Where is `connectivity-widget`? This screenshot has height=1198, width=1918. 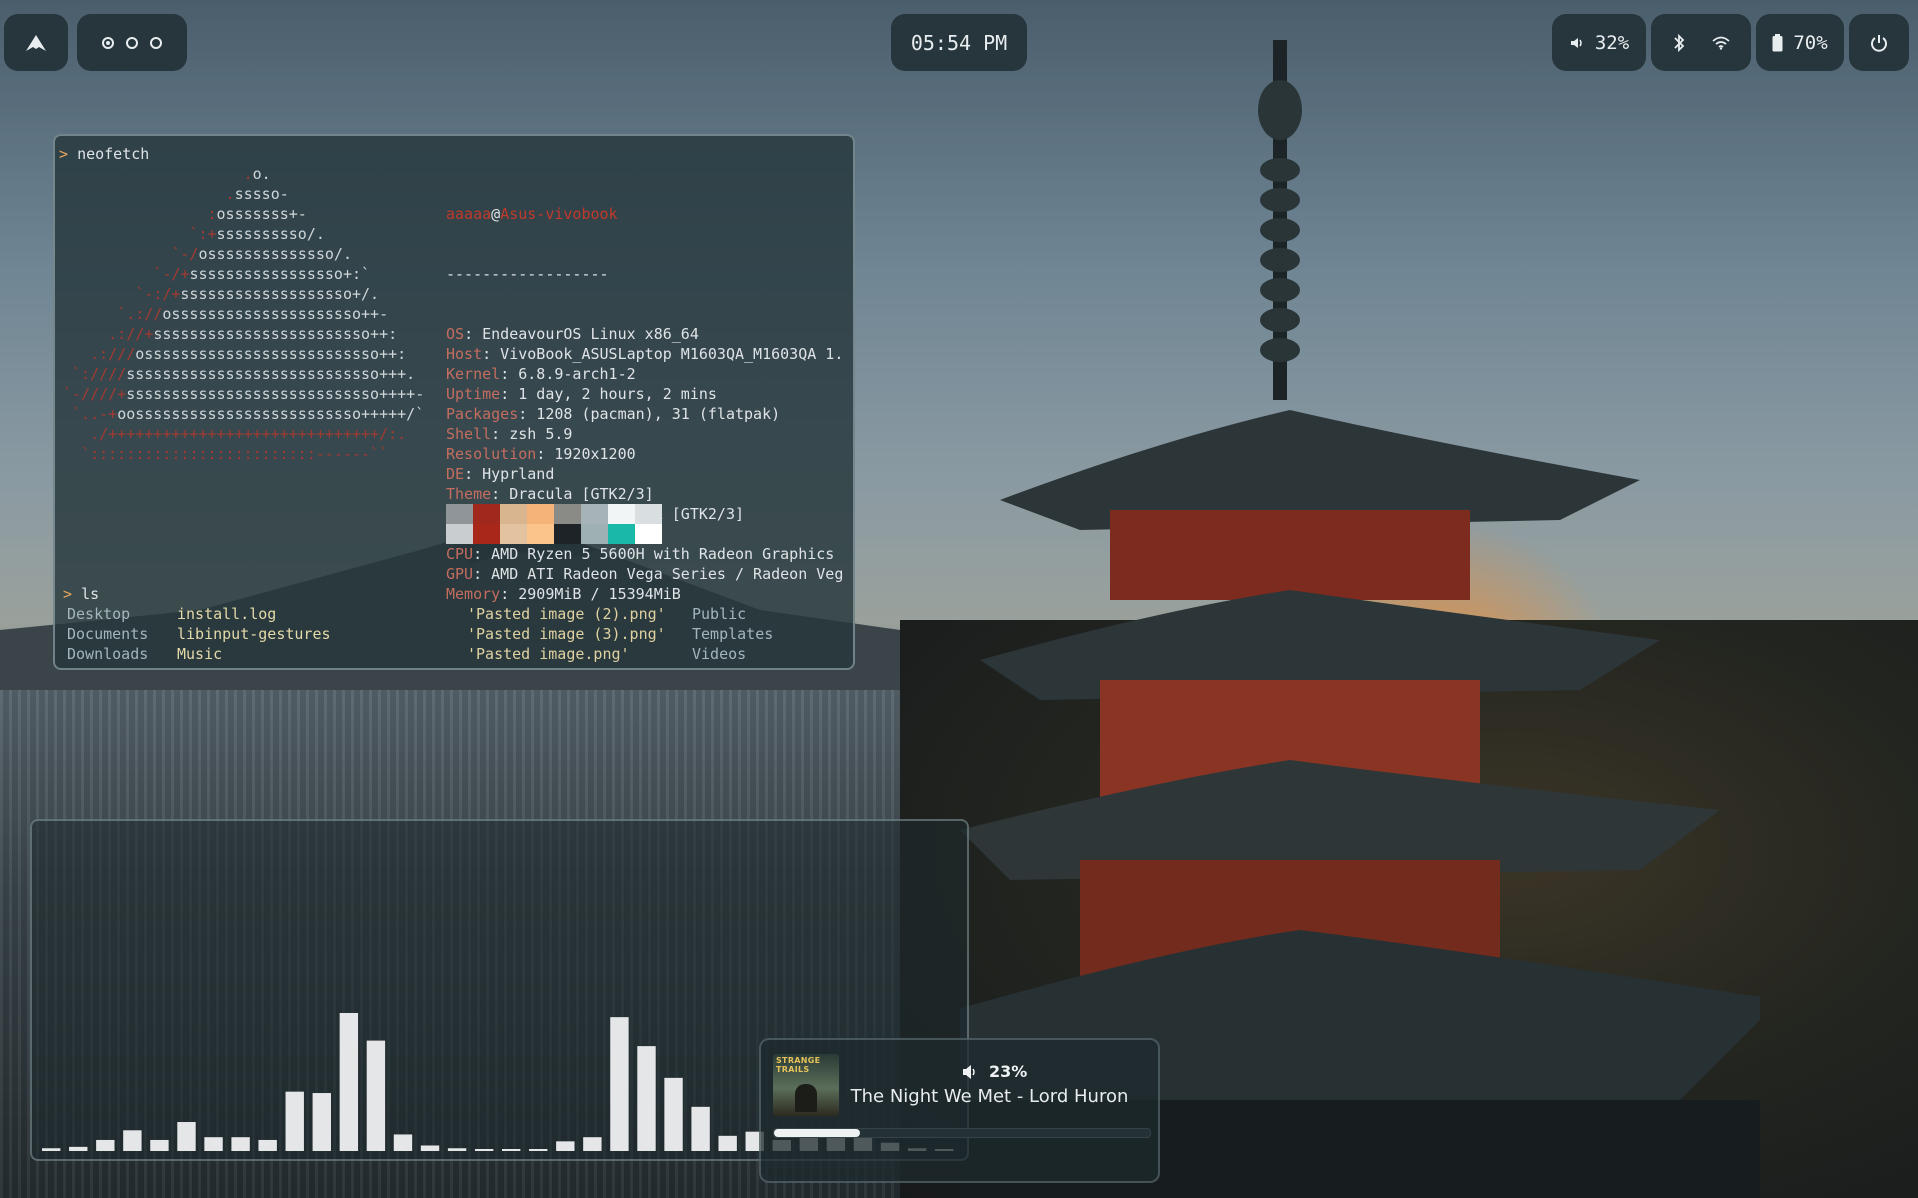 connectivity-widget is located at coordinates (1701, 42).